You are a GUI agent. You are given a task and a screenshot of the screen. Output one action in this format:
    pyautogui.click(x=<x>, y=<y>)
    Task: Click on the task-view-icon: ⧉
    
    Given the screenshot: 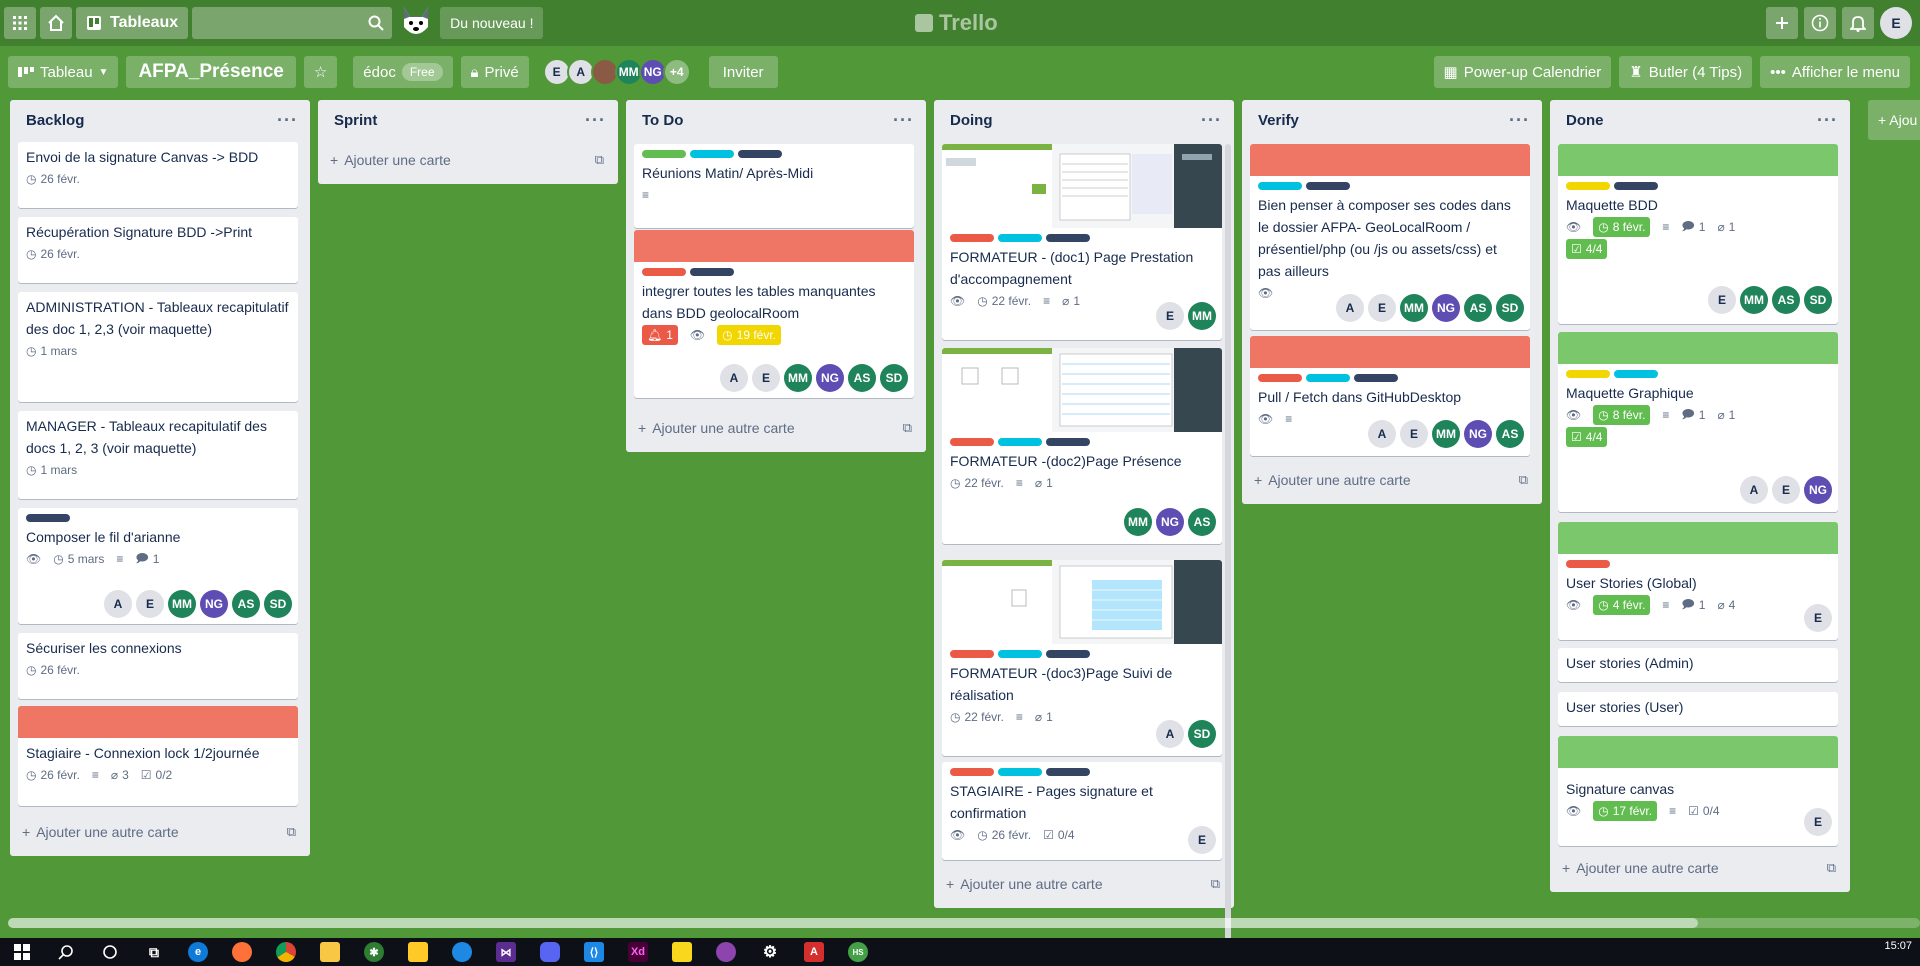 What is the action you would take?
    pyautogui.click(x=154, y=952)
    